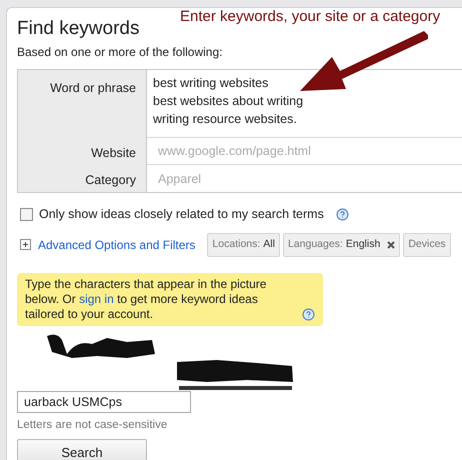 The height and width of the screenshot is (460, 462). I want to click on filter-chip: Devices, so click(427, 244).